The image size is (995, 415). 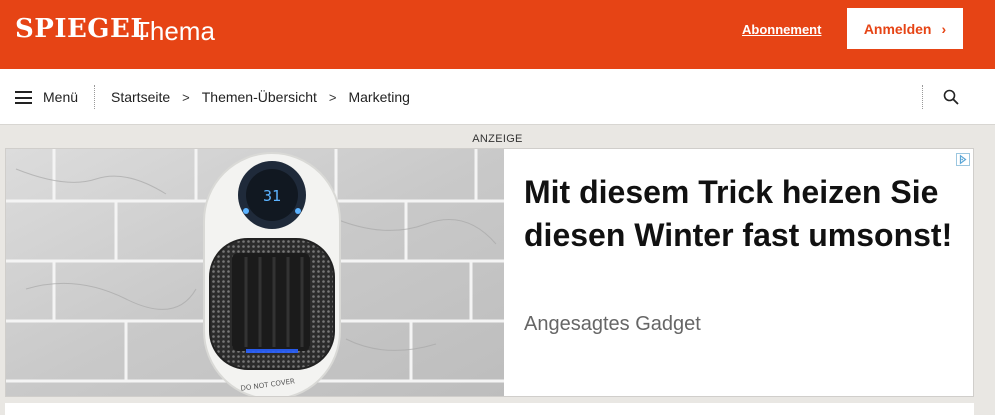 I want to click on subscription-link: Abonnement, so click(x=781, y=29).